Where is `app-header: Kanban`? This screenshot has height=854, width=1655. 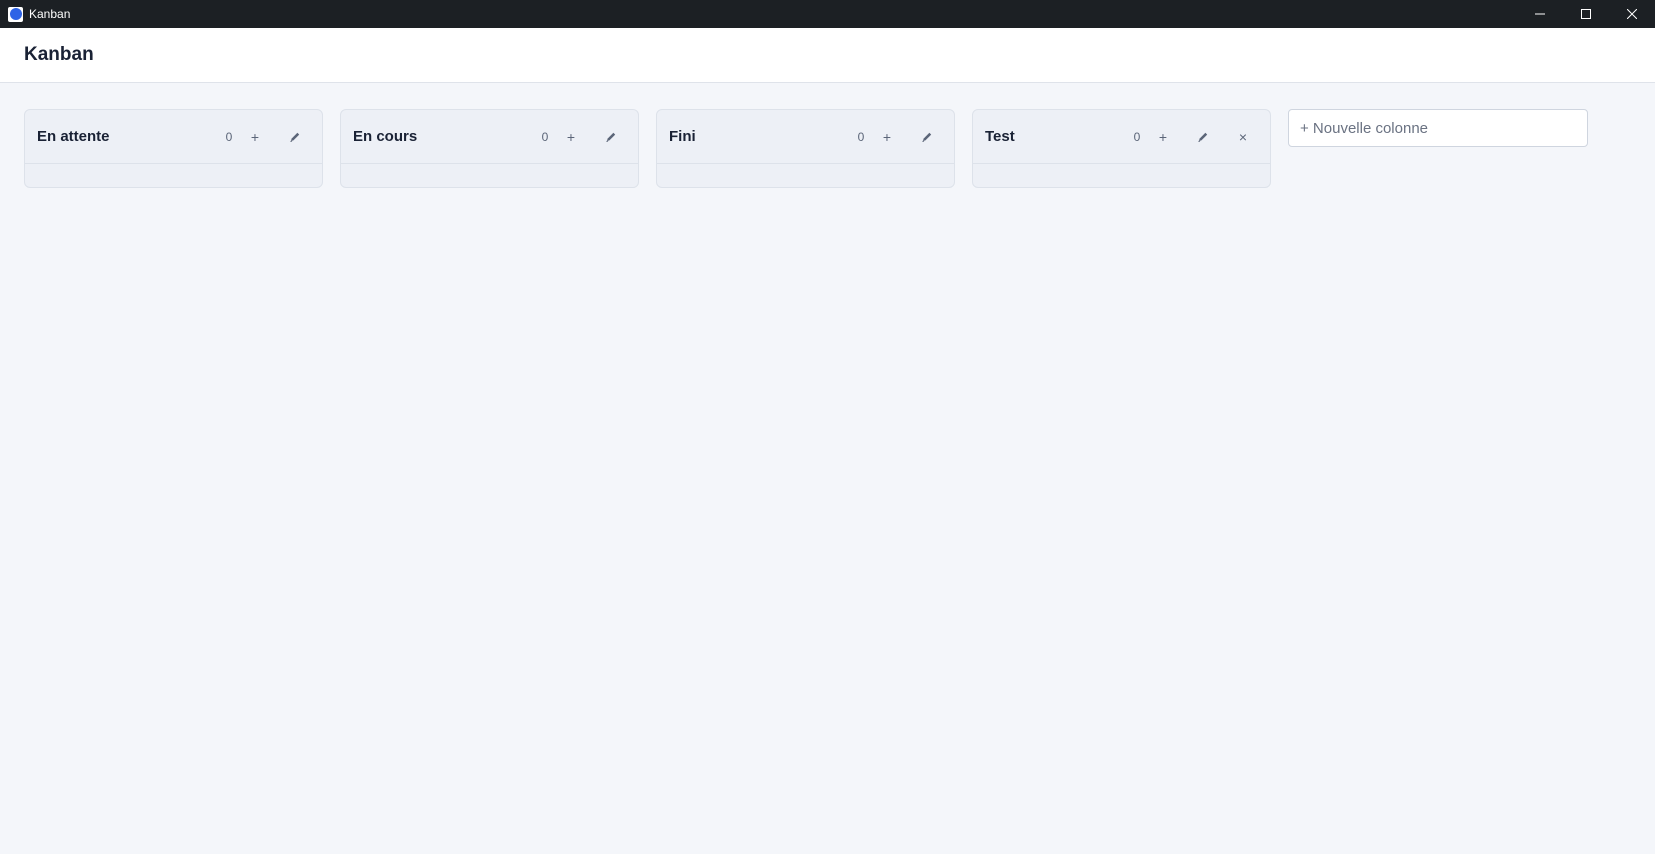
app-header: Kanban is located at coordinates (827, 55).